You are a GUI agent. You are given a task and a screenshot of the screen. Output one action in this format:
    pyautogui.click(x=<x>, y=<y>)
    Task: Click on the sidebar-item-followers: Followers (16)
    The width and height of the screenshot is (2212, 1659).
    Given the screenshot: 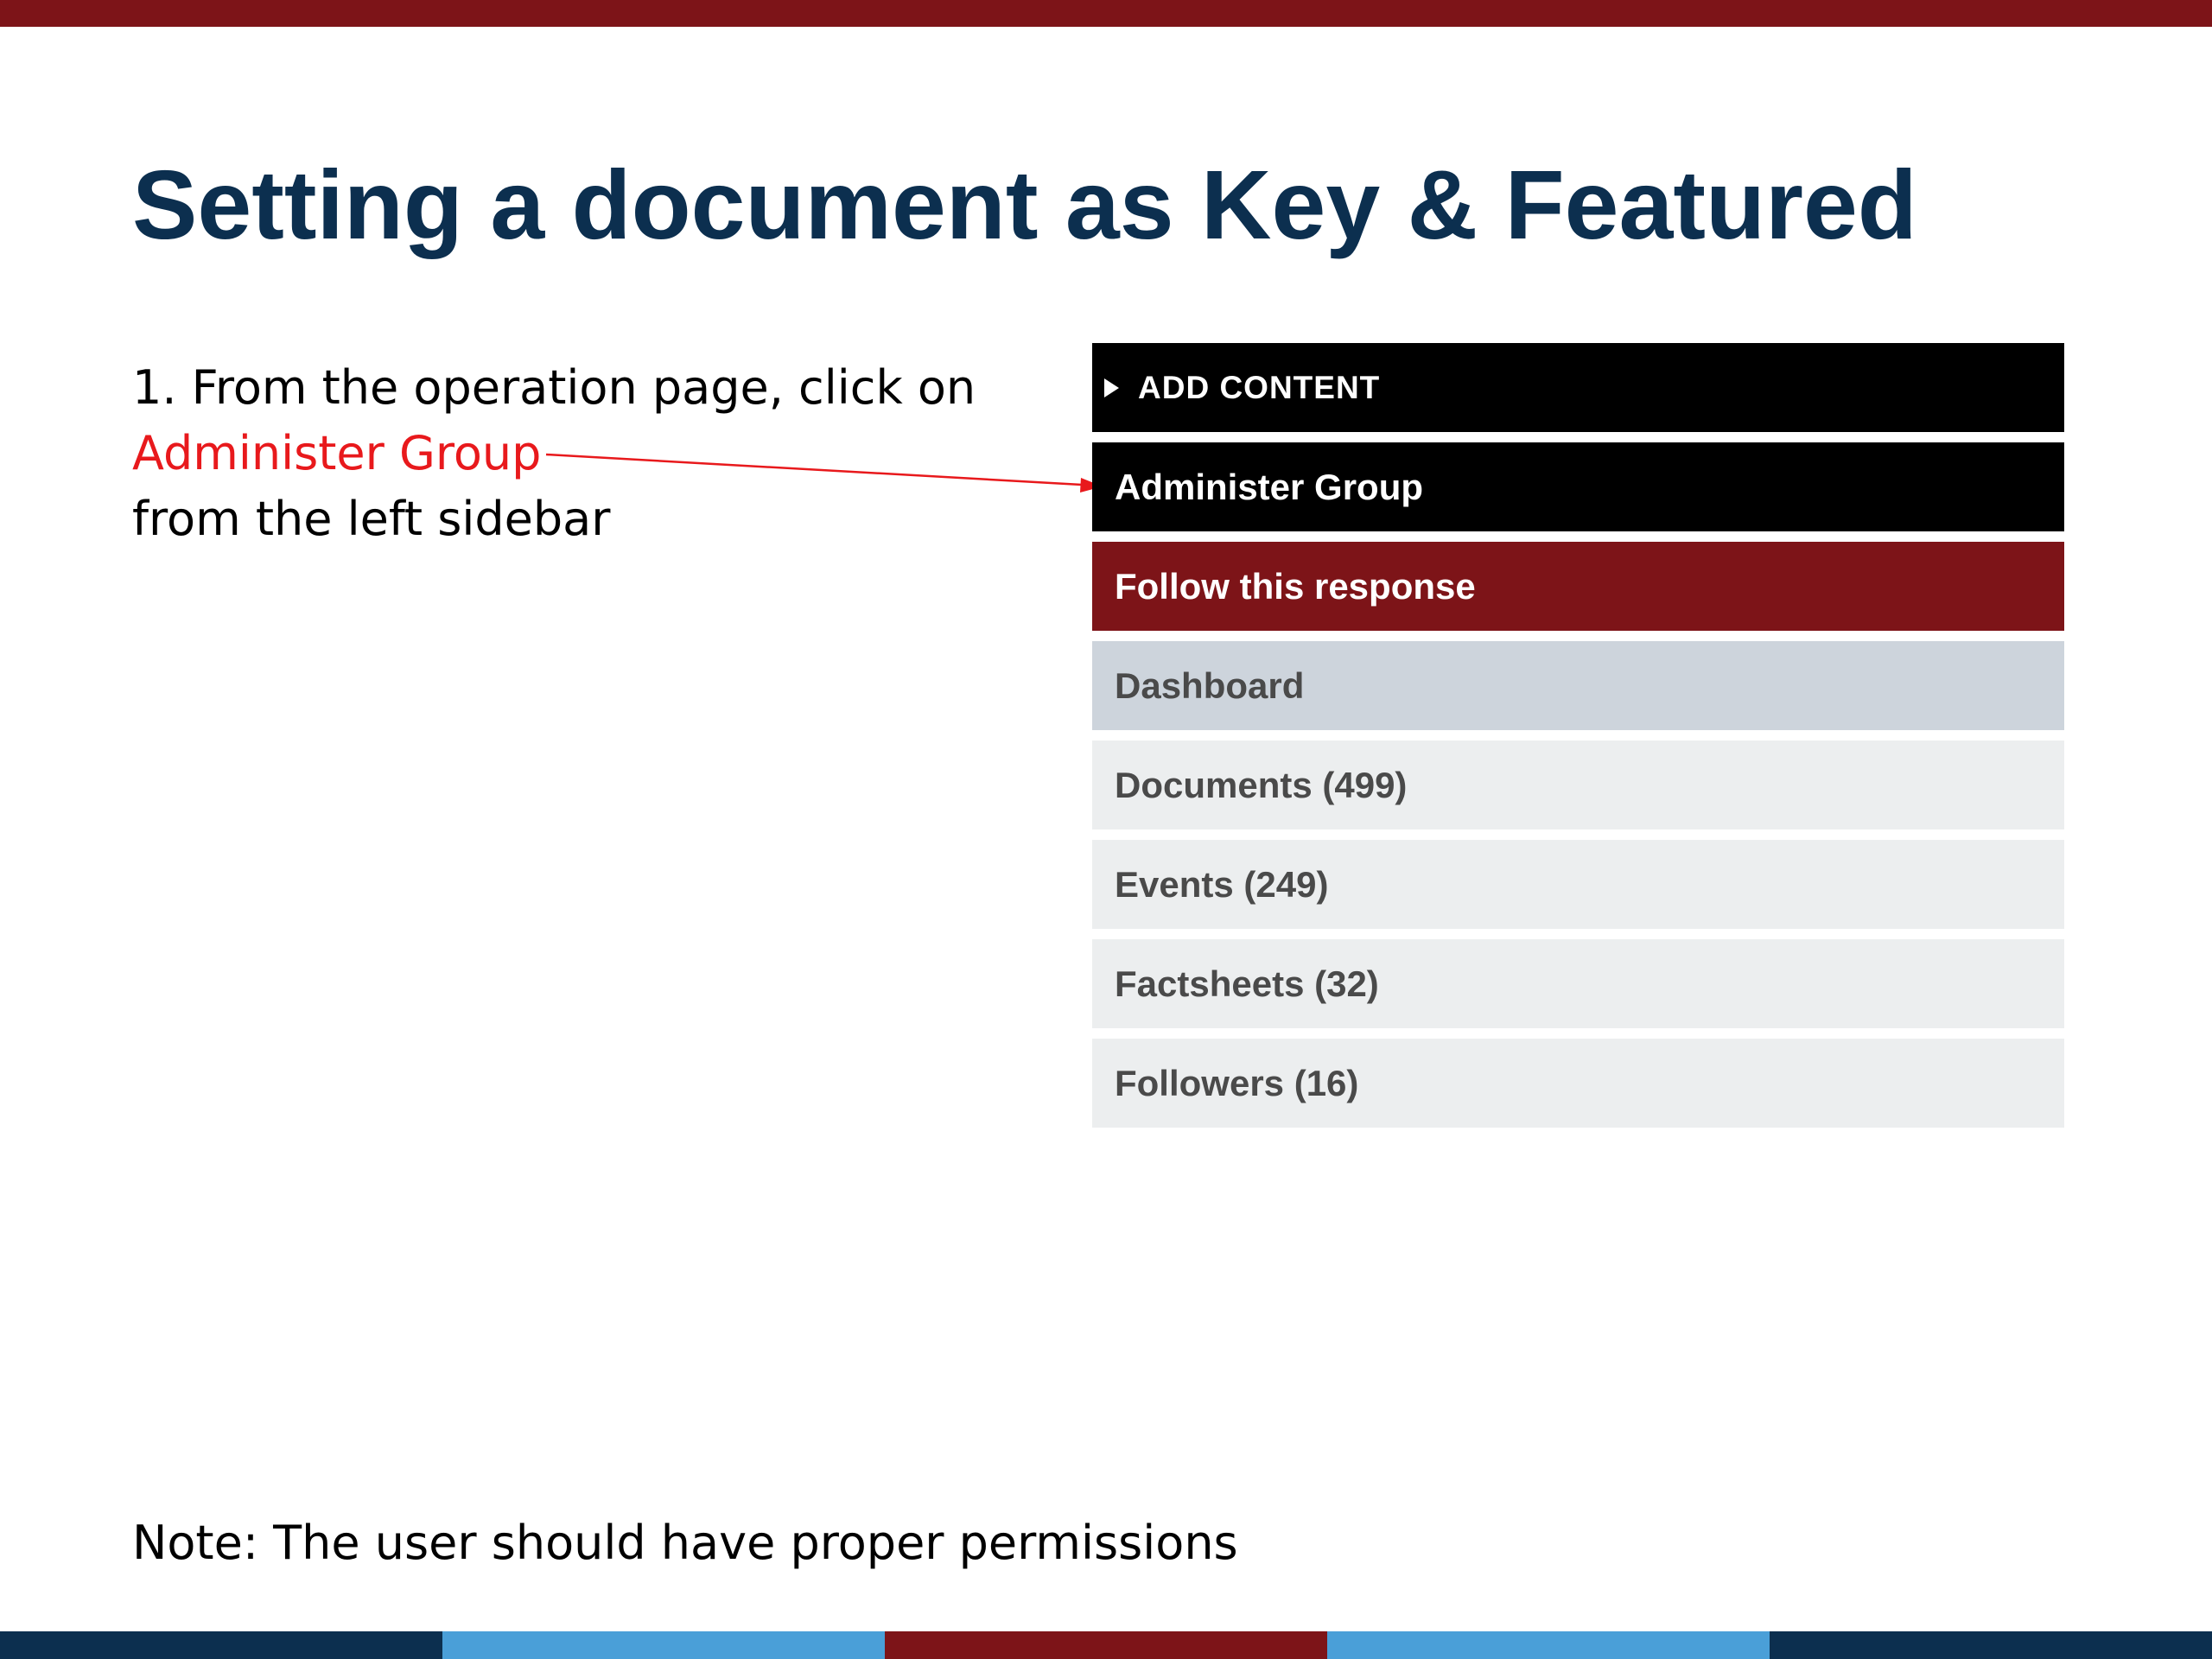 What is the action you would take?
    pyautogui.click(x=1578, y=1083)
    